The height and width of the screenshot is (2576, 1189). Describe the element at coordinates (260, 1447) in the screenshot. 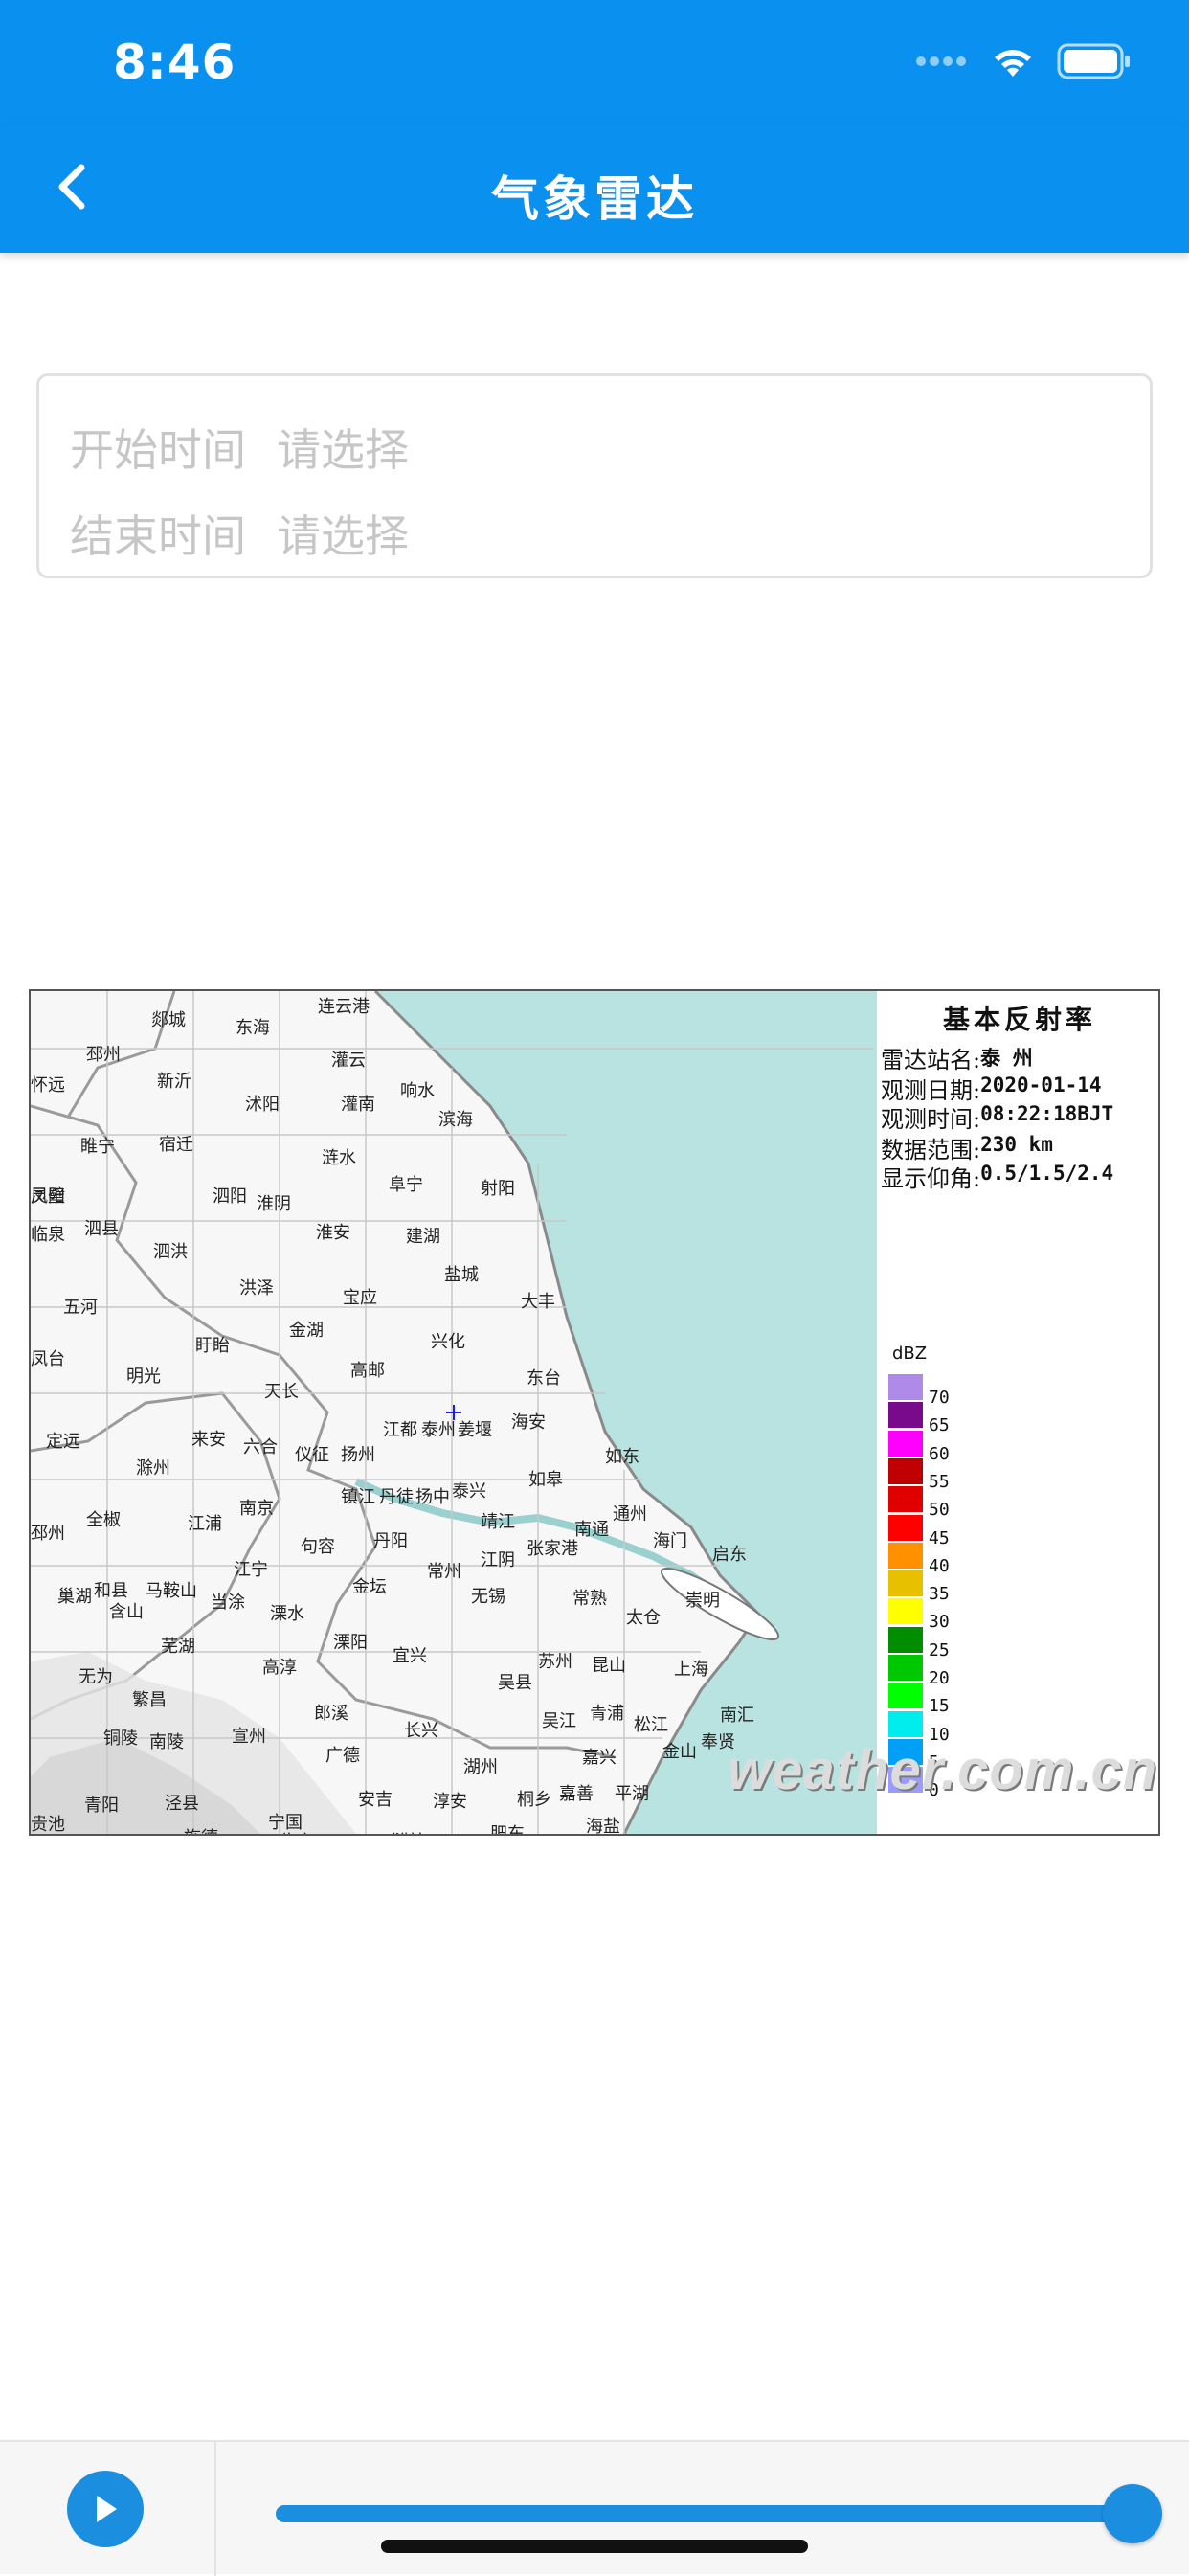

I see `city-label: 六合` at that location.